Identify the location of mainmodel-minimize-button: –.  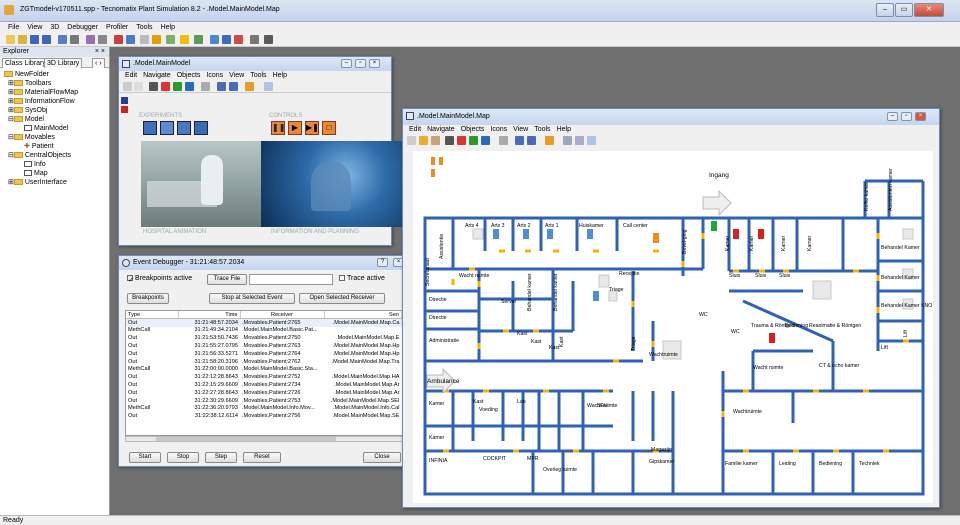
(346, 63).